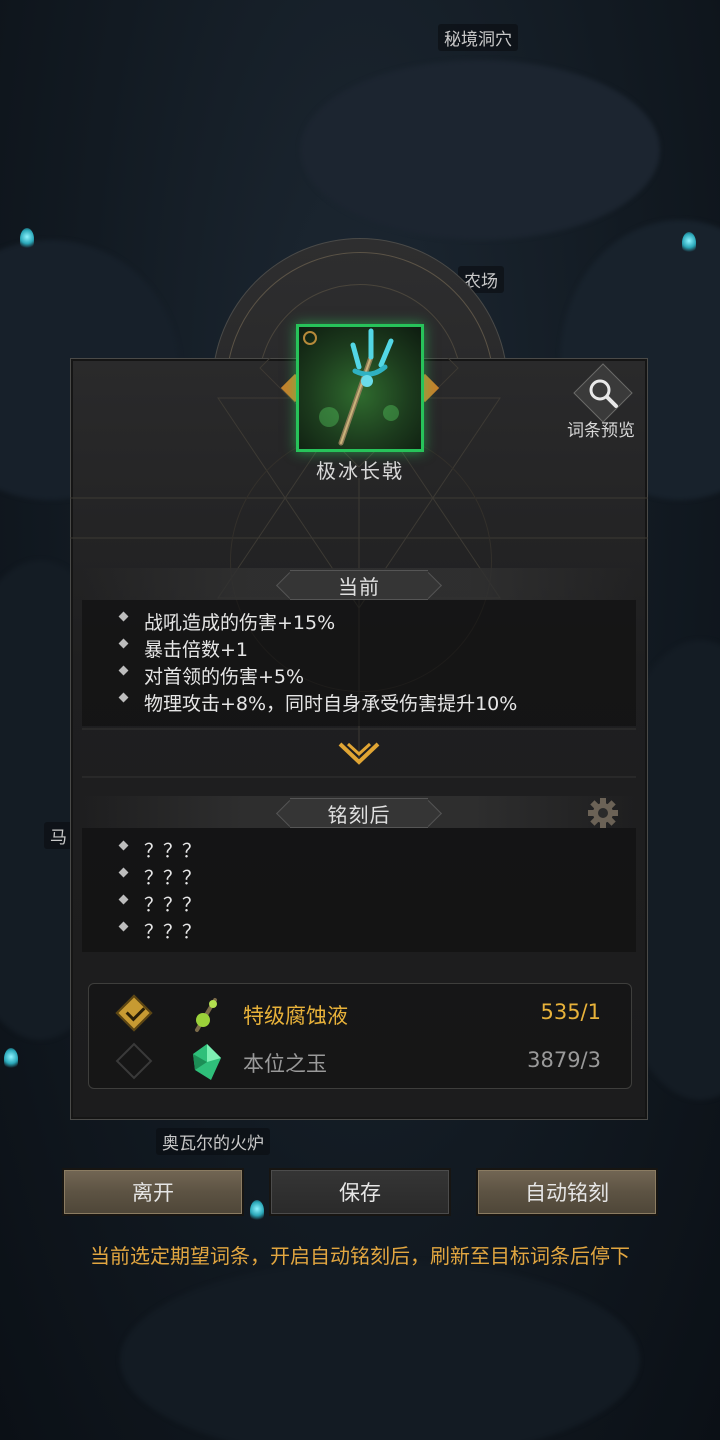 This screenshot has height=1440, width=720. Describe the element at coordinates (603, 393) in the screenshot. I see `magnifier-icon` at that location.